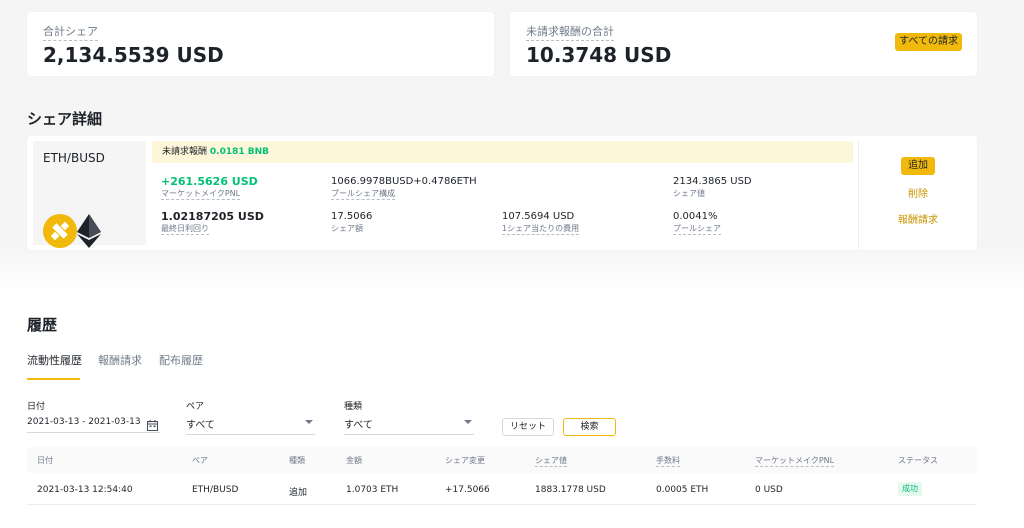  Describe the element at coordinates (743, 44) in the screenshot. I see `unclaimed-reward-card: 未請求報酬の合計 10.3748 USD すべての請求` at that location.